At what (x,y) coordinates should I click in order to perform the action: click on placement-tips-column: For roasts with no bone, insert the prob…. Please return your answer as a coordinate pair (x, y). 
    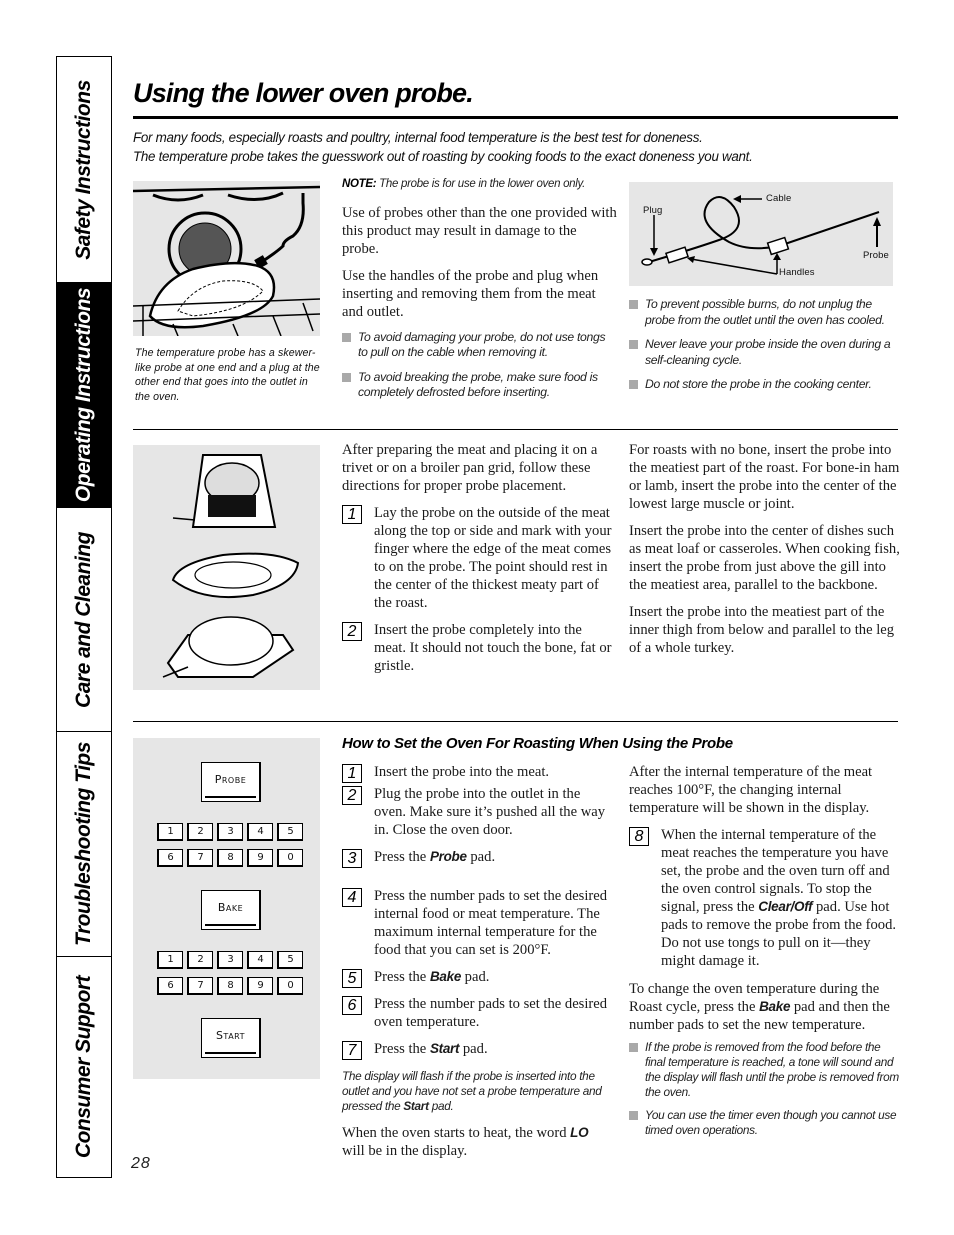
    Looking at the image, I should click on (765, 549).